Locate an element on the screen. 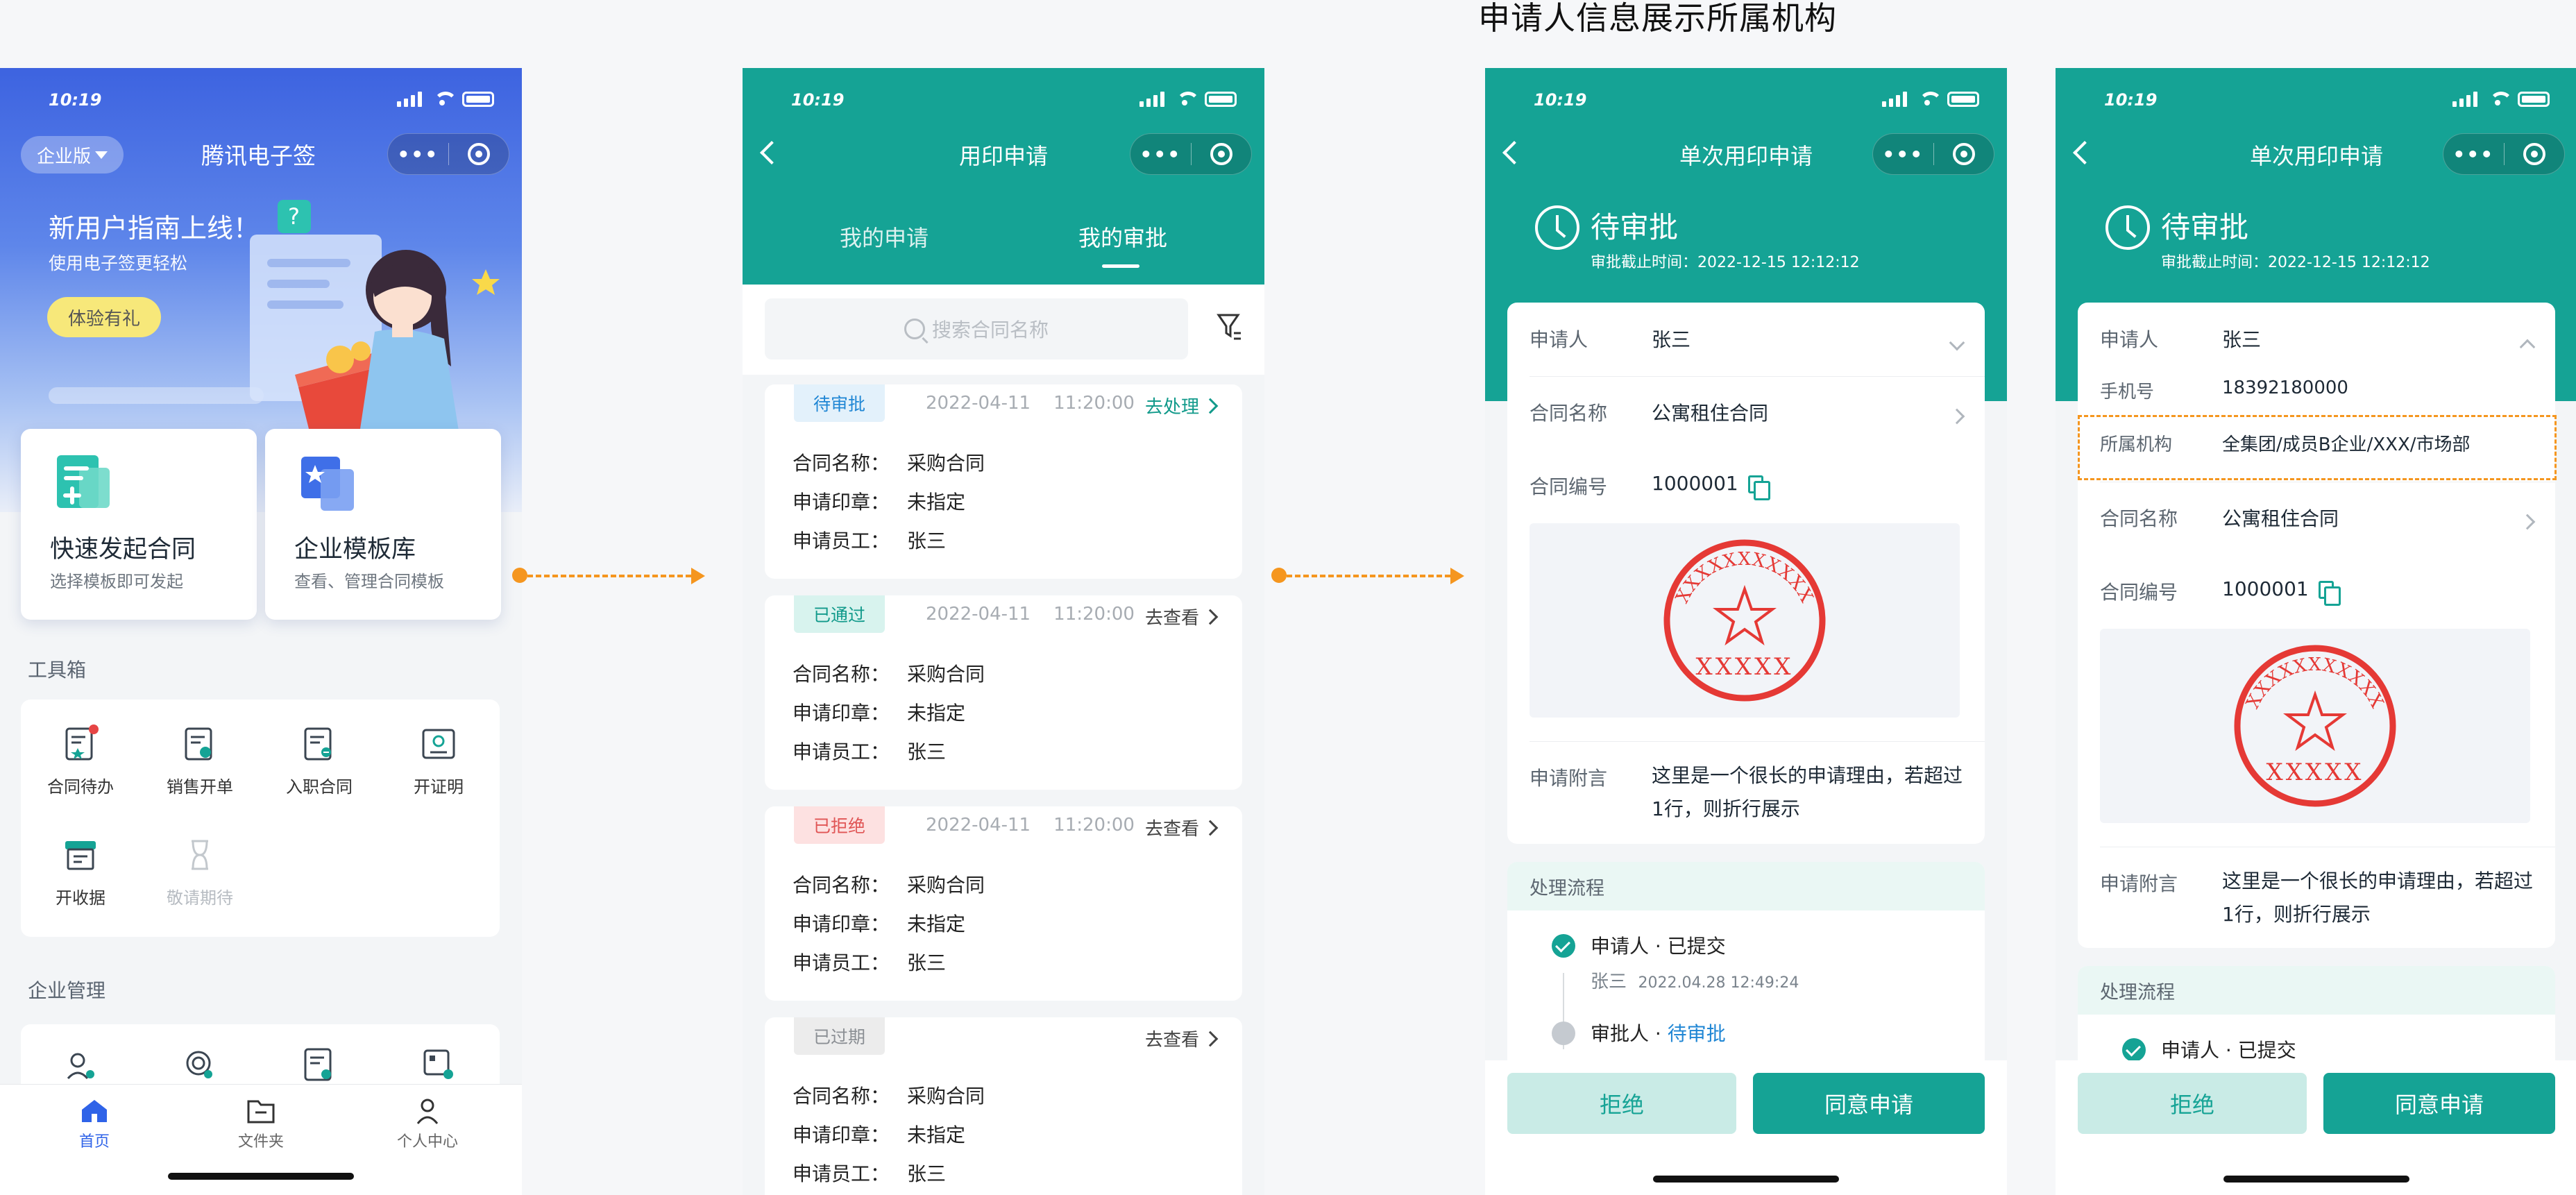  status-time: 10:19 is located at coordinates (1561, 100).